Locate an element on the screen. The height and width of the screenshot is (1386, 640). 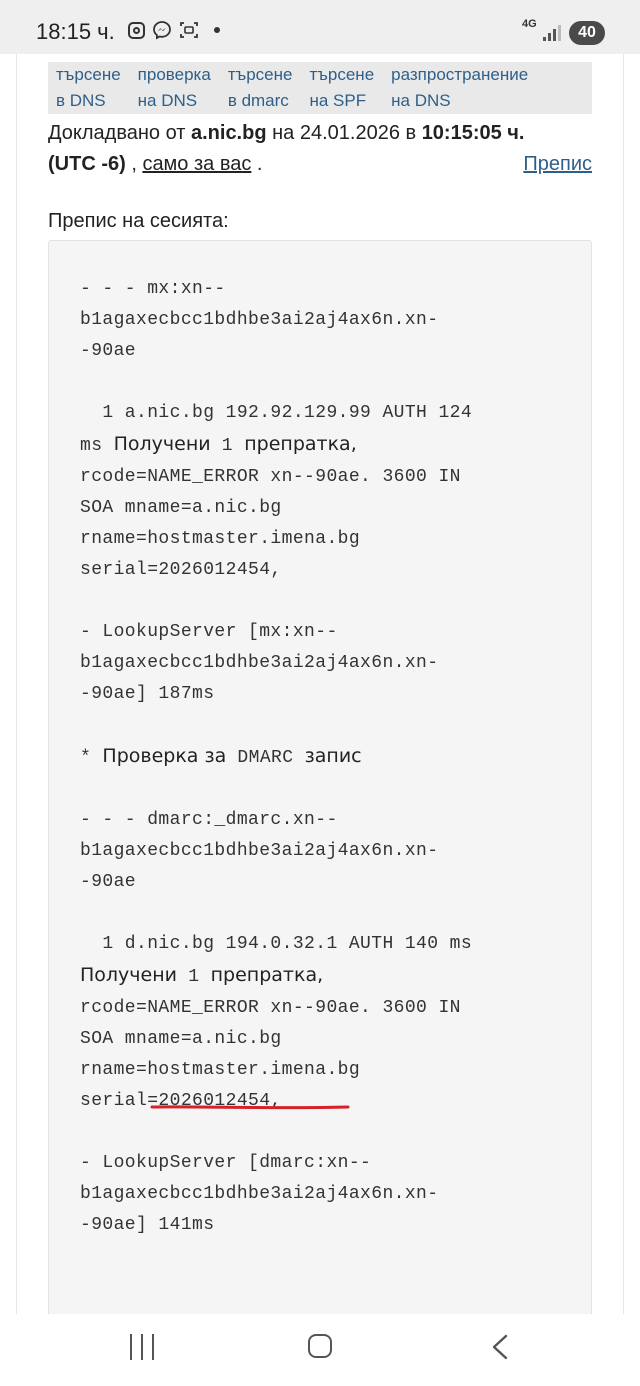
link-dns-lookup: търсене в DNS is located at coordinates (89, 88).